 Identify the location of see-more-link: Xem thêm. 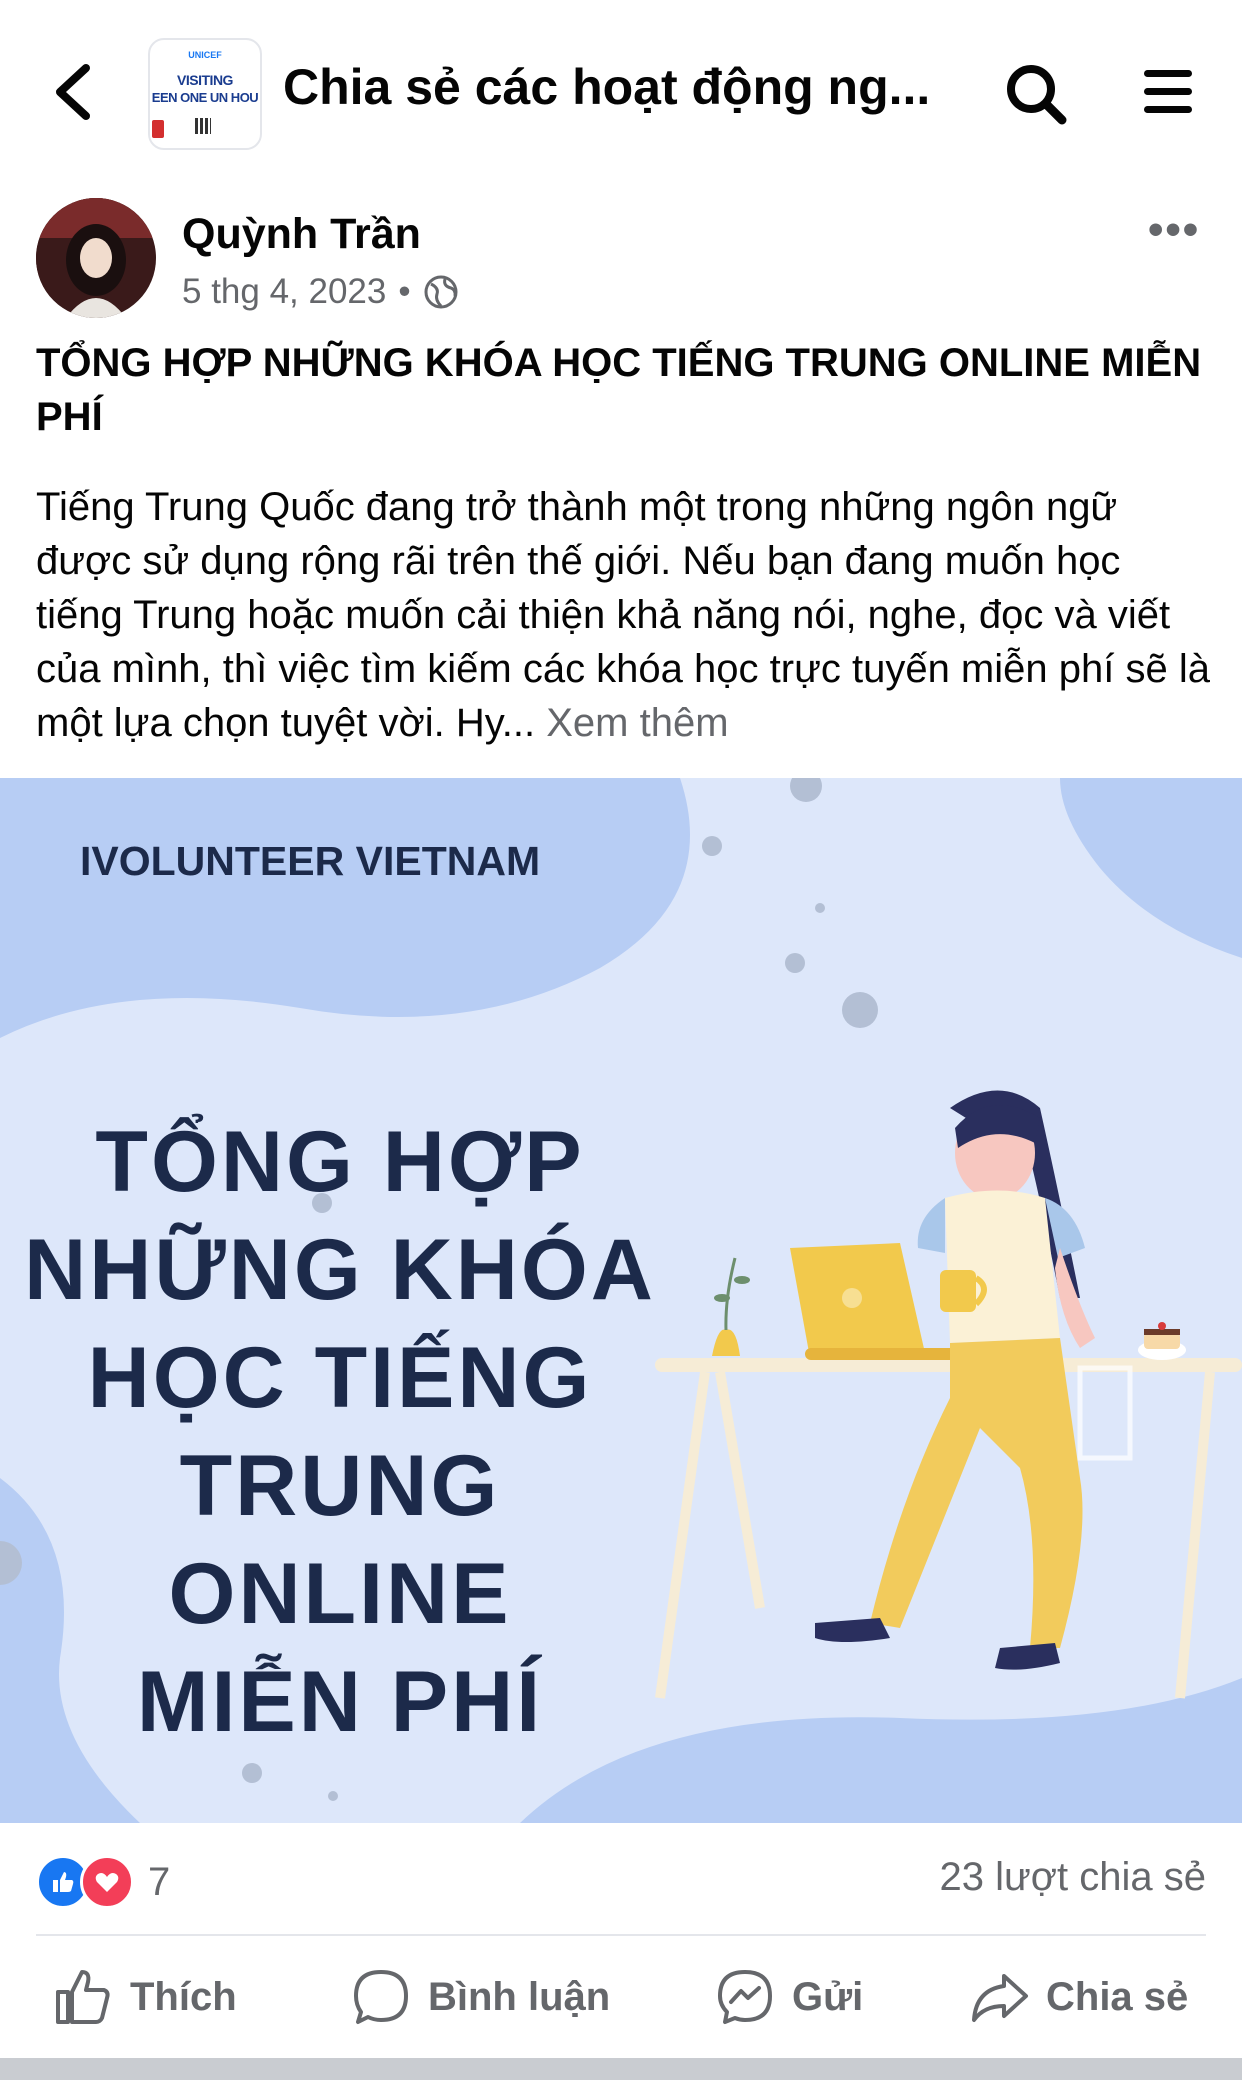
(637, 723).